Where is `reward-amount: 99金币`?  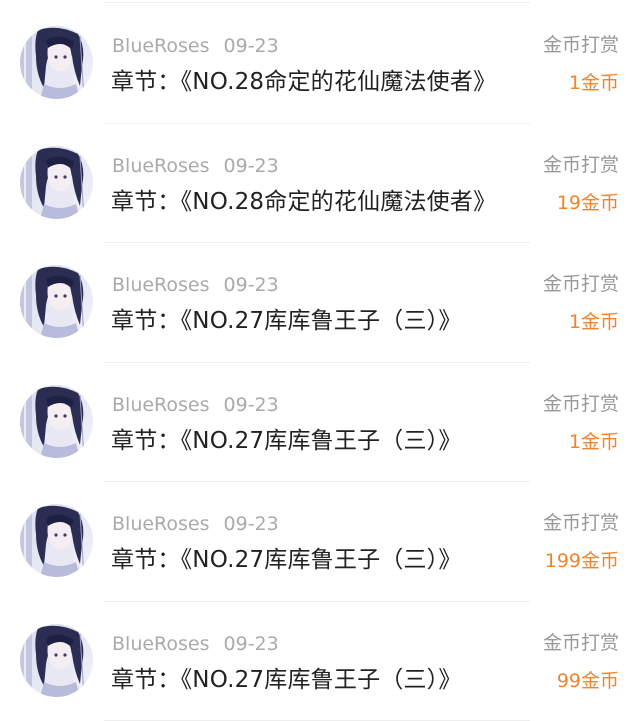
reward-amount: 99金币 is located at coordinates (588, 681).